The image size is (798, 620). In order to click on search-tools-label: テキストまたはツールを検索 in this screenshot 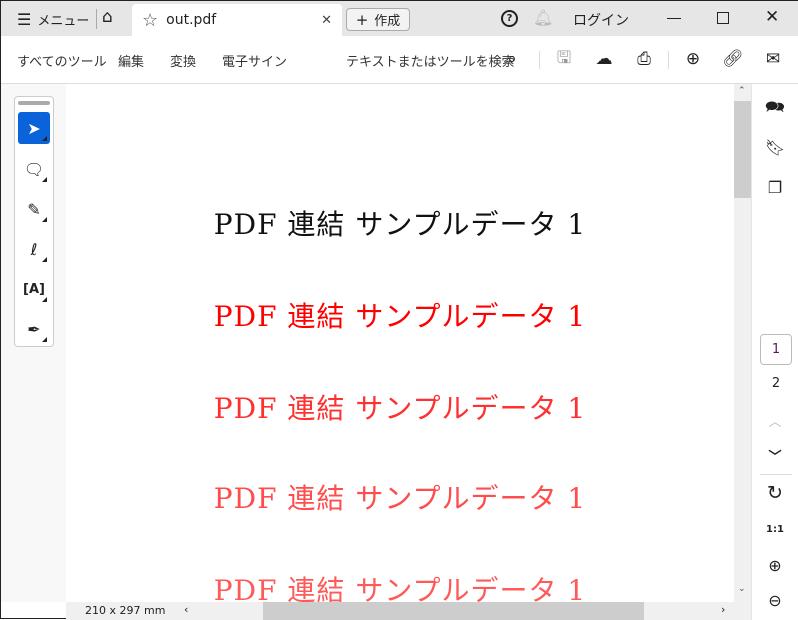, I will do `click(430, 60)`.